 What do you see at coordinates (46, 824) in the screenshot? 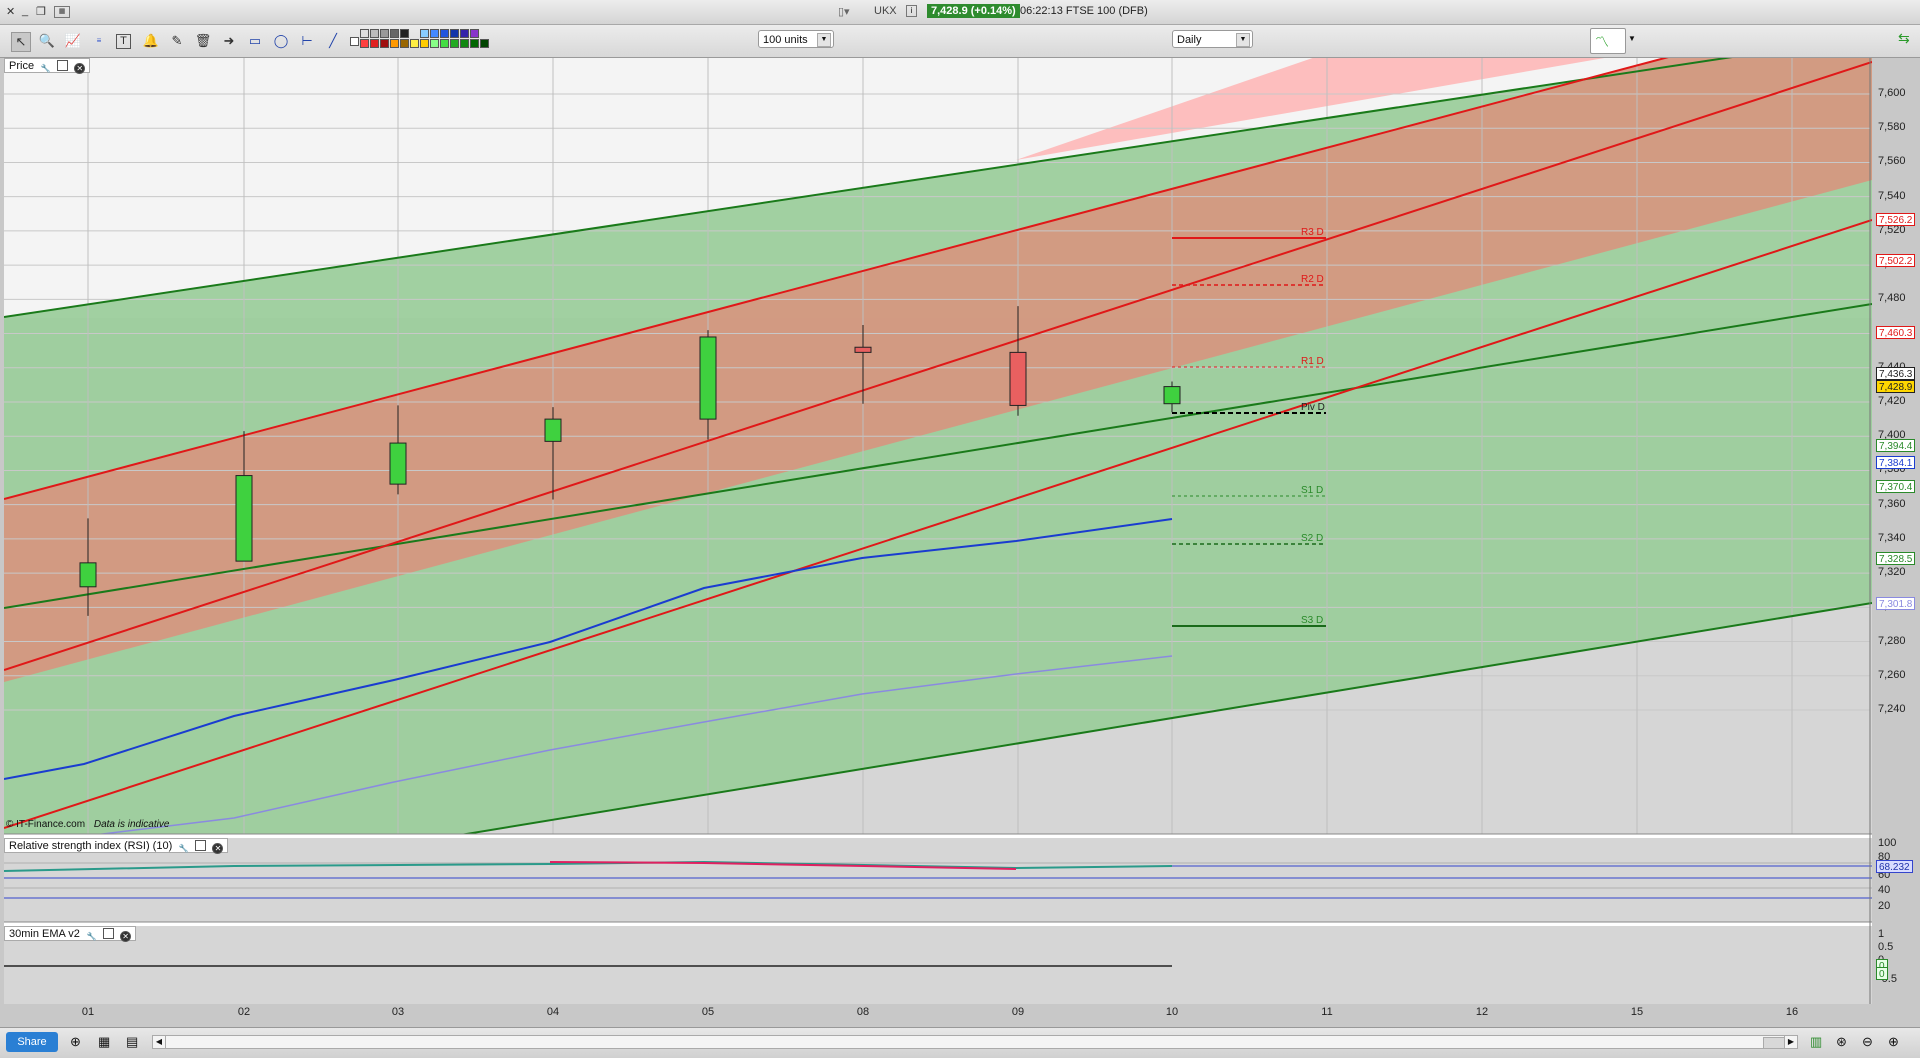
I see `watermark-source: © IT-Finance.com` at bounding box center [46, 824].